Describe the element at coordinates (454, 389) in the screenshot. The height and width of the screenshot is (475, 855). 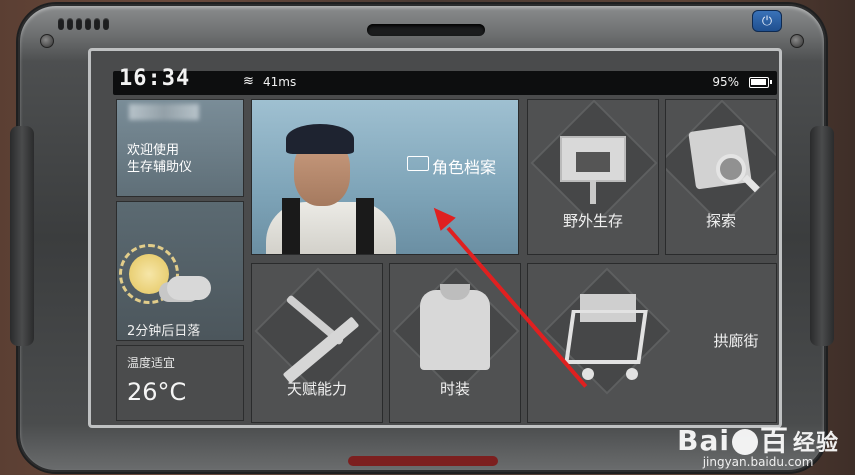
I see `tile-fashion-label: 时装` at that location.